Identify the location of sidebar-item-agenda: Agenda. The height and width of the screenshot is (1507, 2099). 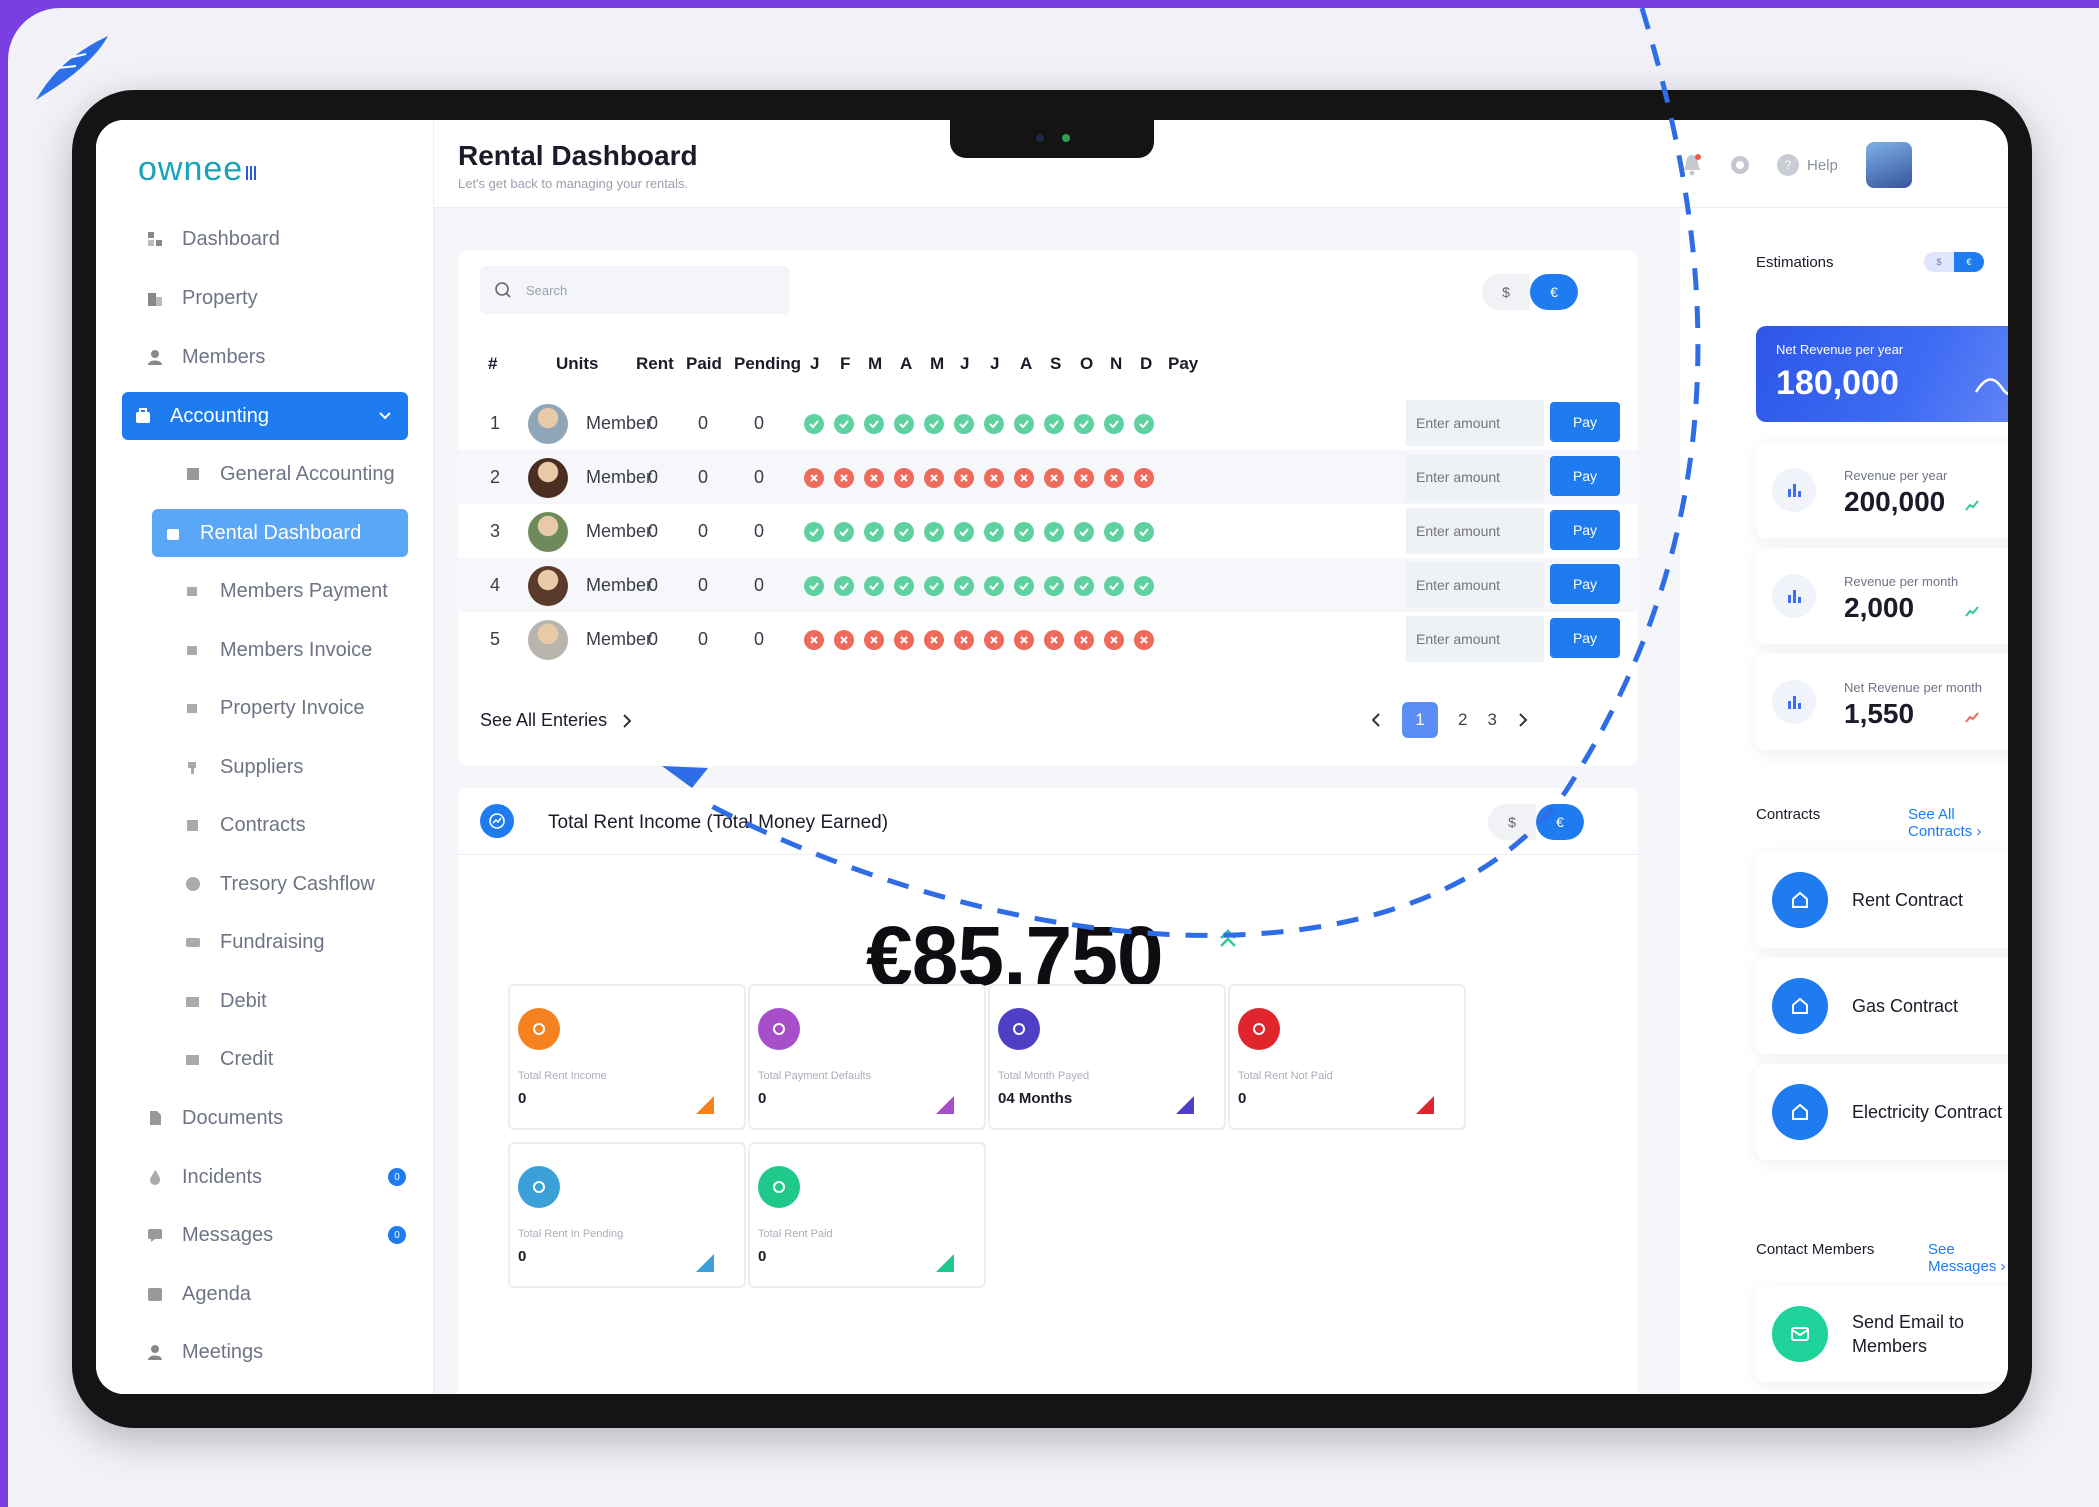
(279, 1294).